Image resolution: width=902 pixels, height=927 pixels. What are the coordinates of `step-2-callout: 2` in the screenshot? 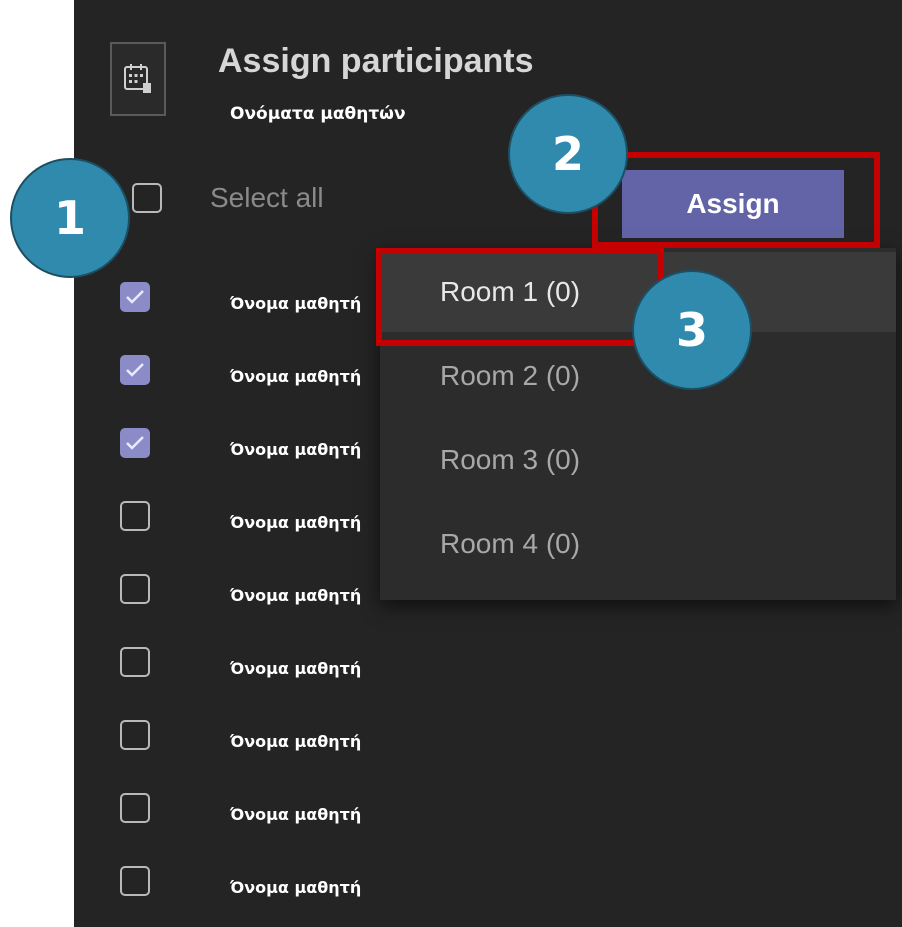 It's located at (568, 154).